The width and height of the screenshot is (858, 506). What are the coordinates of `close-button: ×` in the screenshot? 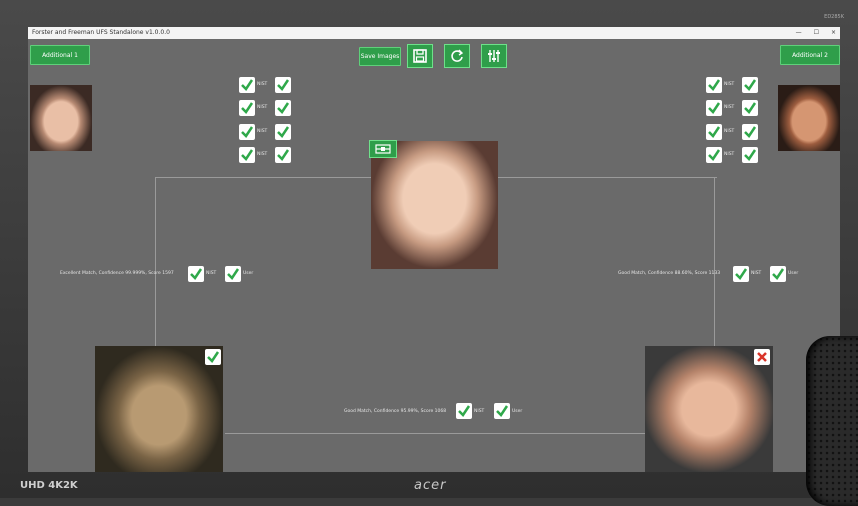 It's located at (833, 33).